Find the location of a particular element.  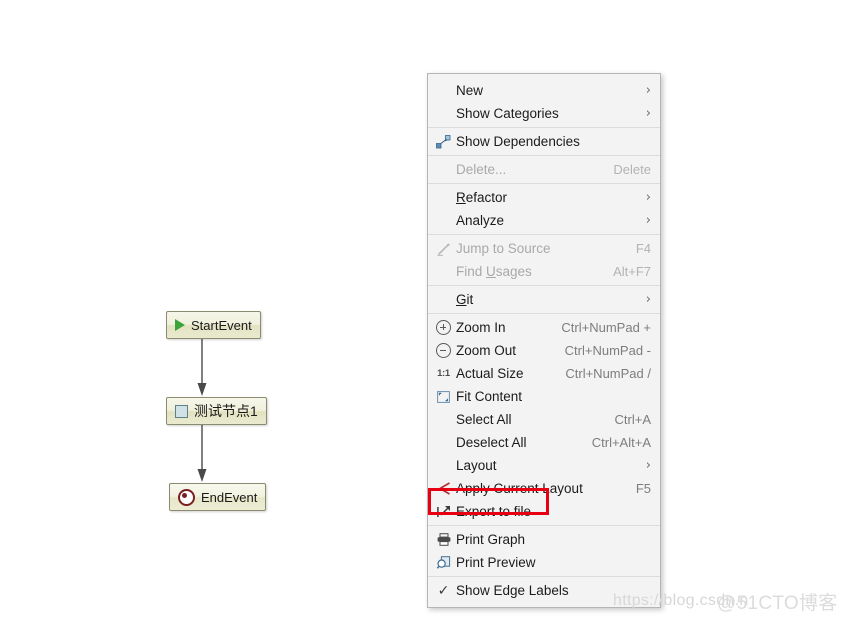

menu-item-print-graph: Print Graph is located at coordinates (544, 539).